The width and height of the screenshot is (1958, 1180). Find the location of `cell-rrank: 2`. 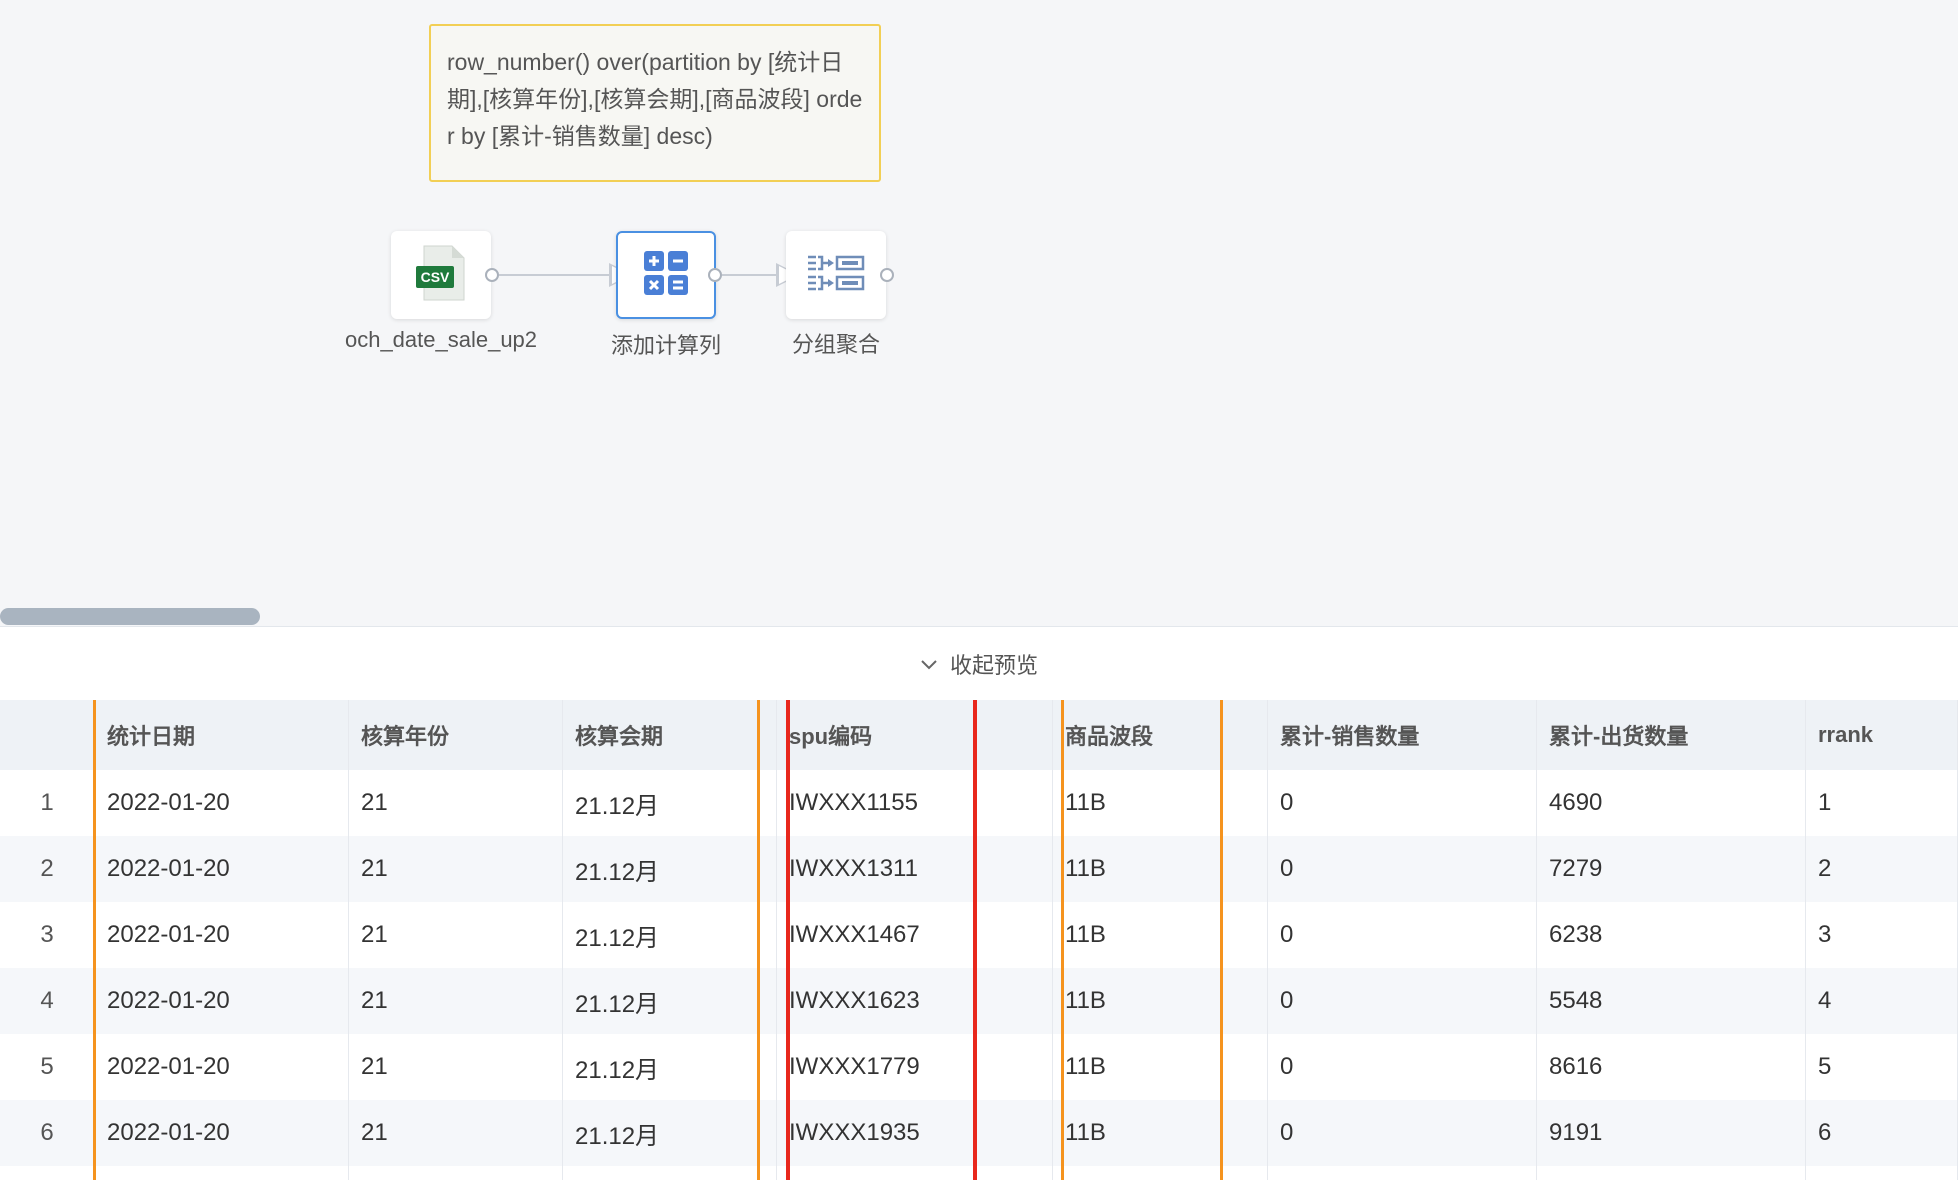

cell-rrank: 2 is located at coordinates (1882, 869).